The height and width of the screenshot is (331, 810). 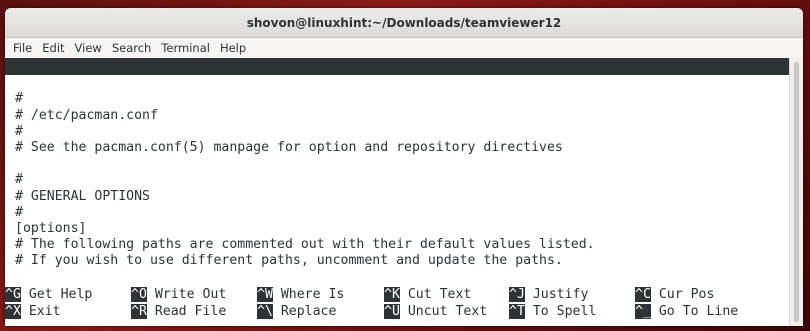 I want to click on file-line: # GENERAL OPTIONS, so click(x=82, y=196).